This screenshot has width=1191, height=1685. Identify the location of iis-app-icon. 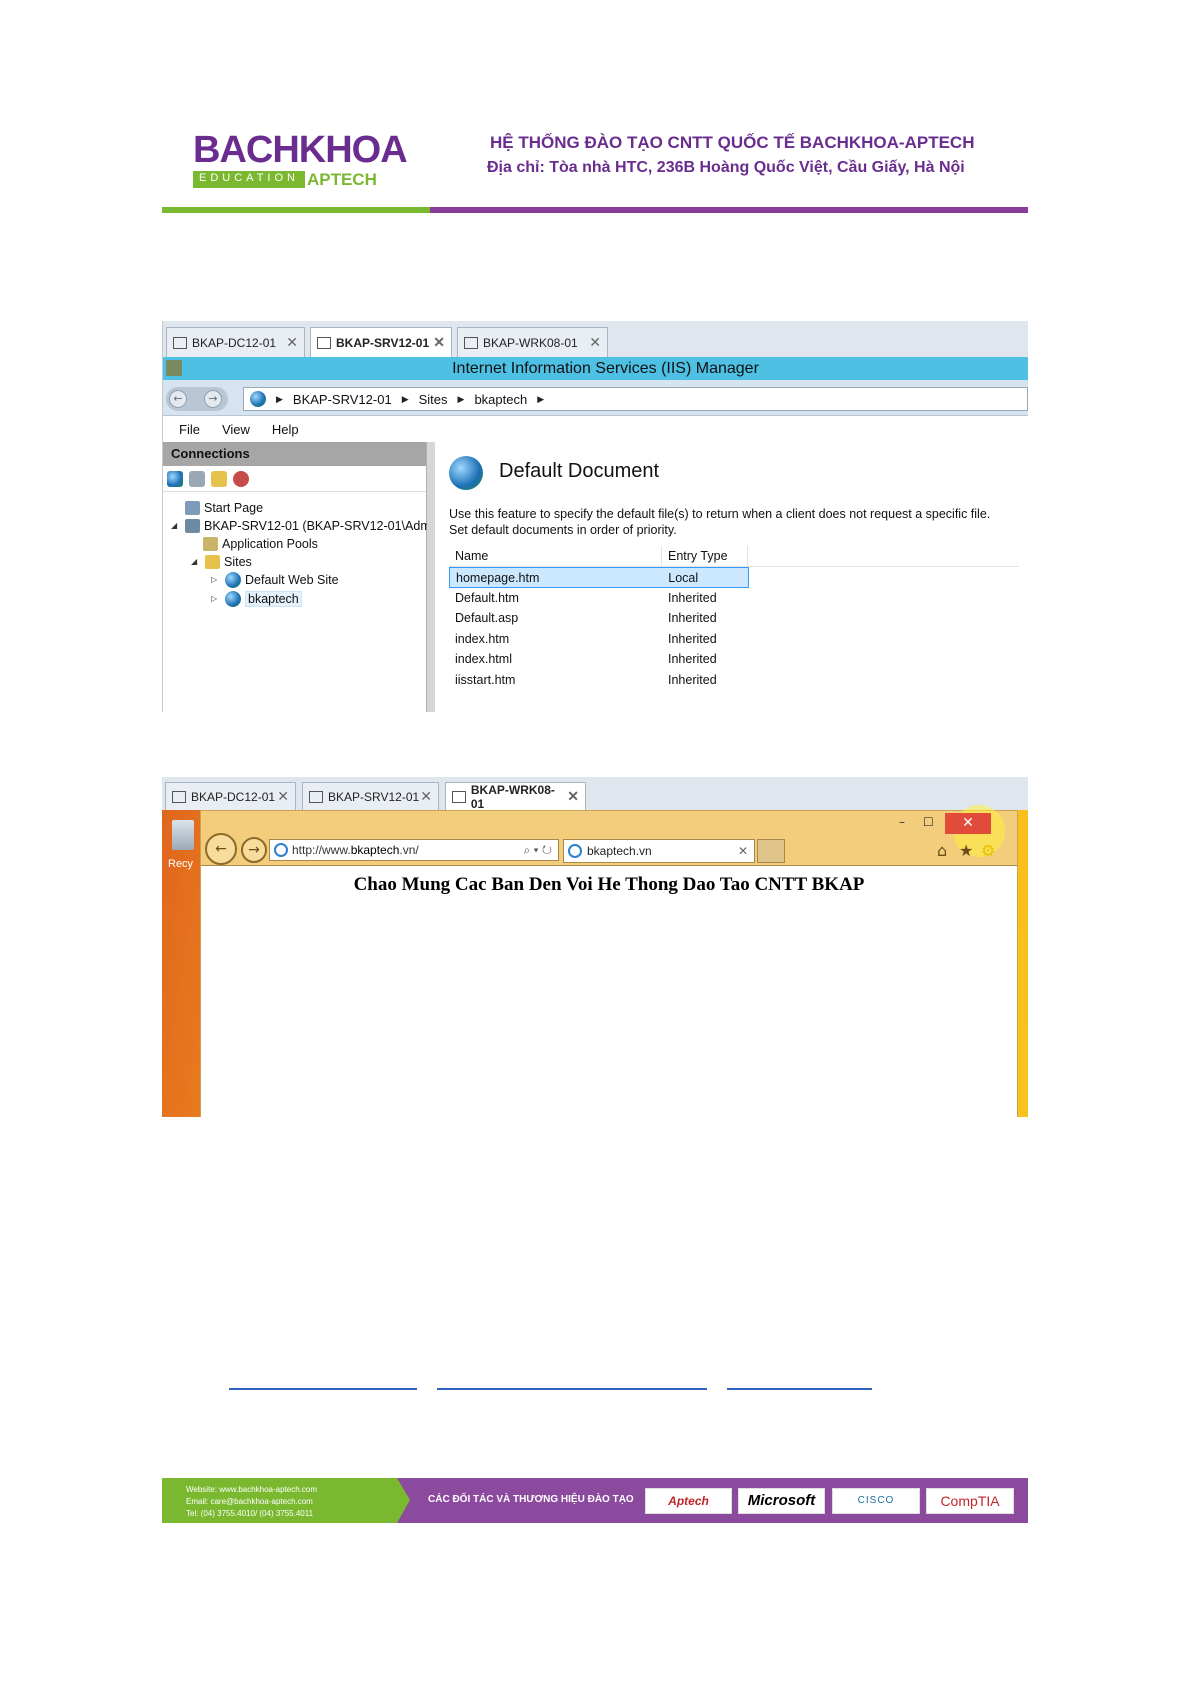
(174, 368).